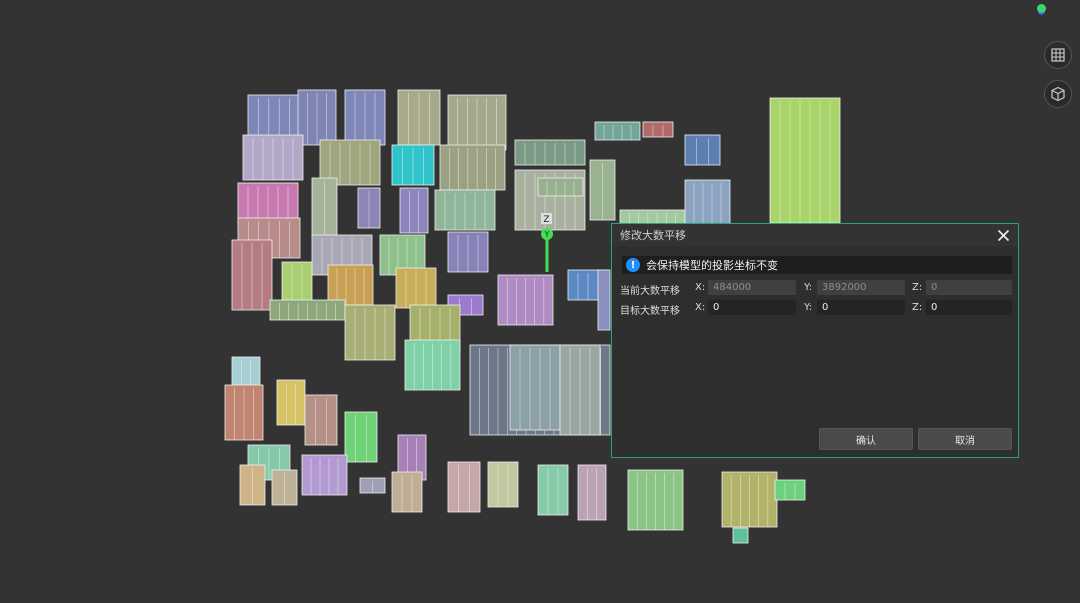  I want to click on cube-view-button, so click(1058, 94).